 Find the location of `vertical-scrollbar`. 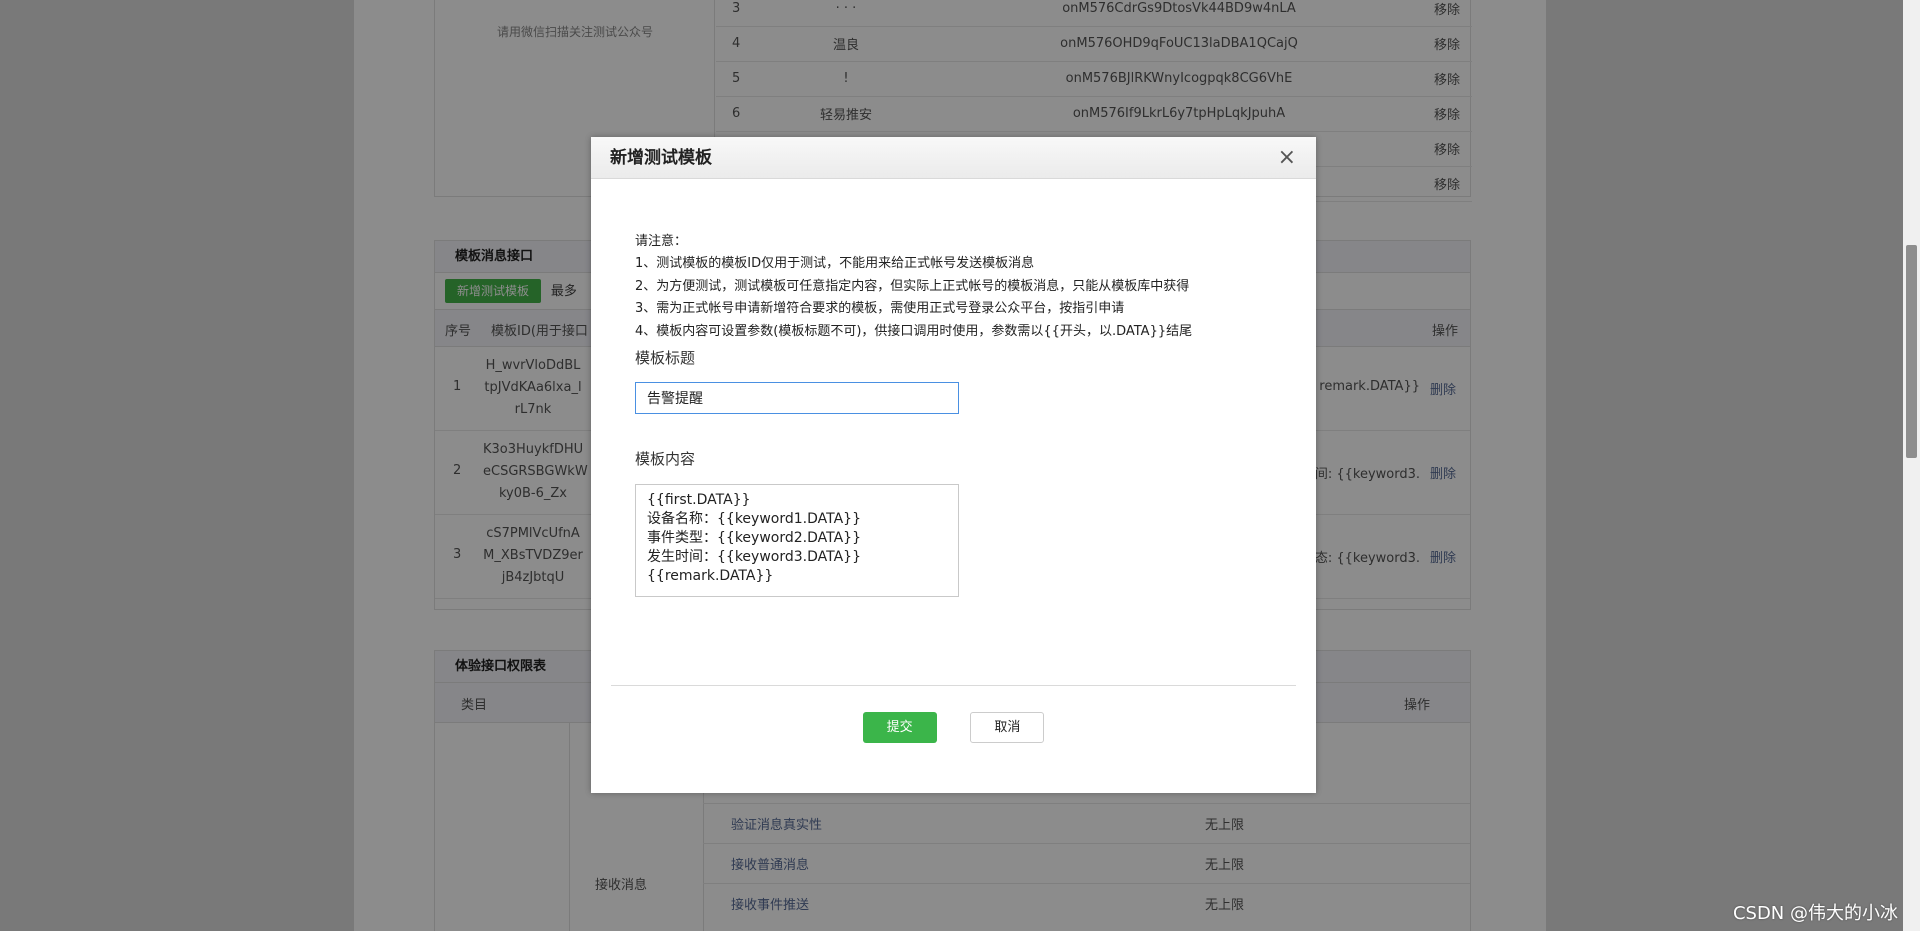

vertical-scrollbar is located at coordinates (1911, 465).